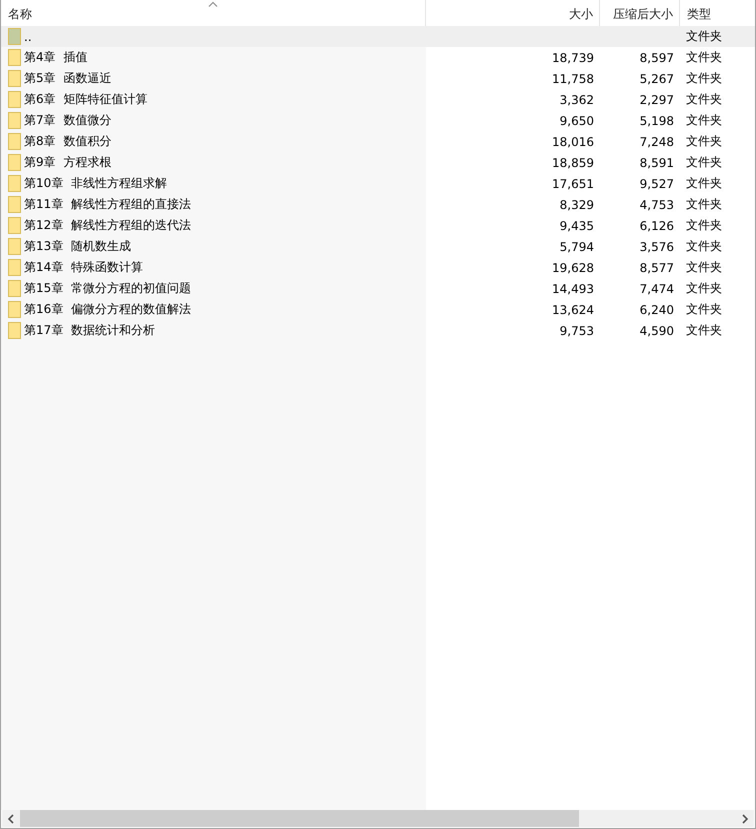 The height and width of the screenshot is (829, 756). What do you see at coordinates (86, 99) in the screenshot?
I see `file-name: 第6章 矩阵特征值计算` at bounding box center [86, 99].